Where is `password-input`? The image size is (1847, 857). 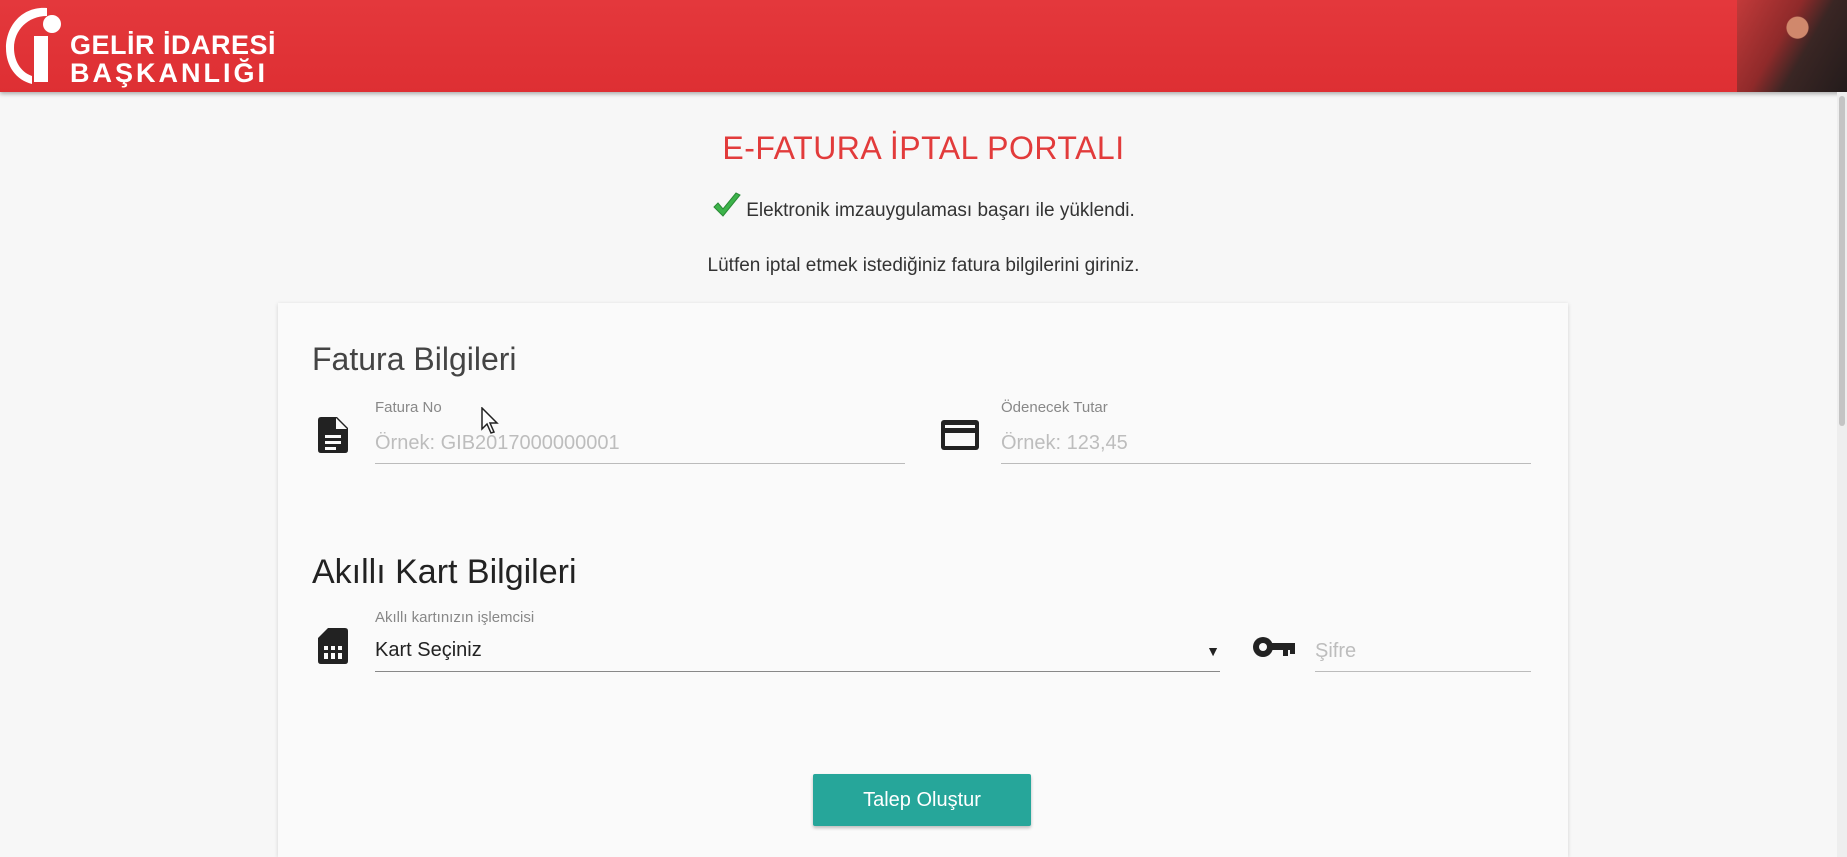 password-input is located at coordinates (1423, 651).